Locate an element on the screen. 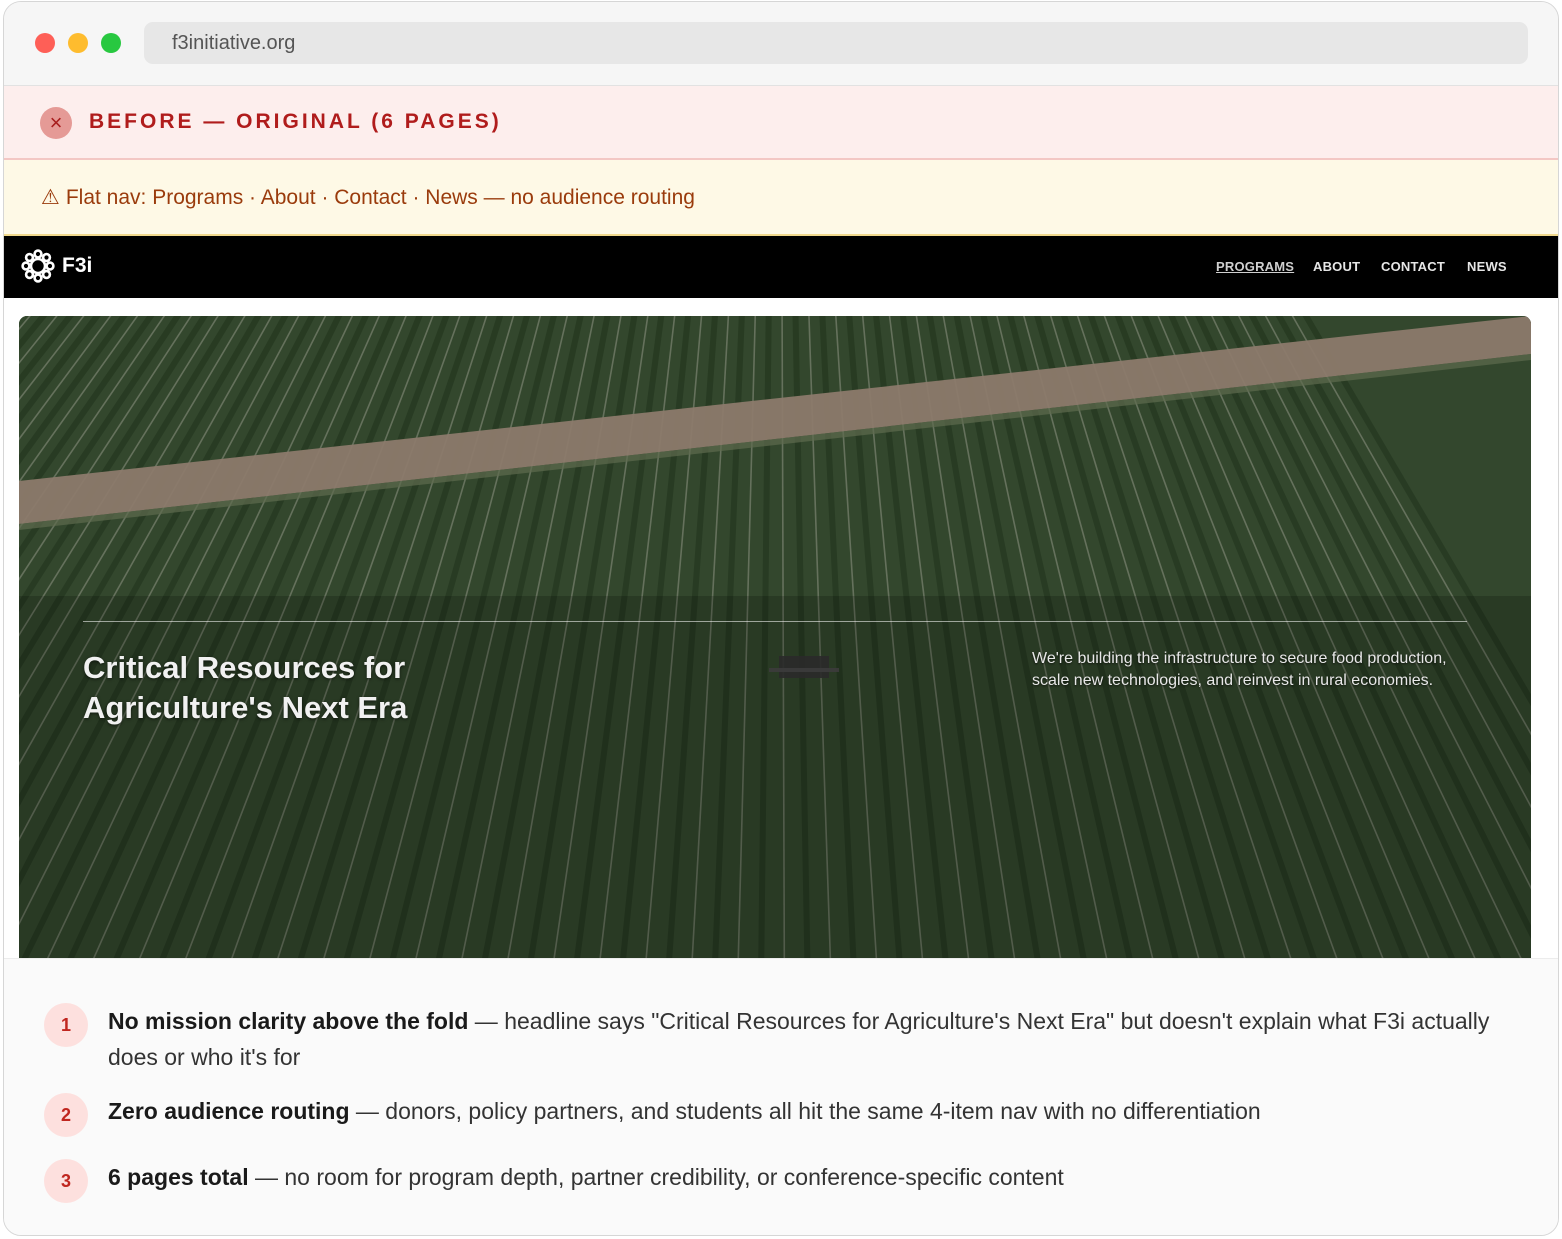 Image resolution: width=1562 pixels, height=1239 pixels. issue-title: 6 pages total is located at coordinates (178, 1177).